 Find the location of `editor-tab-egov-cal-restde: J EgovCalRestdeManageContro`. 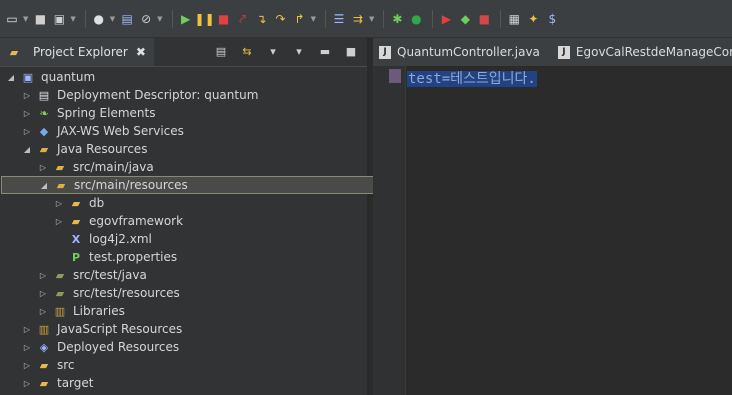

editor-tab-egov-cal-restde: J EgovCalRestdeManageContro is located at coordinates (642, 52).